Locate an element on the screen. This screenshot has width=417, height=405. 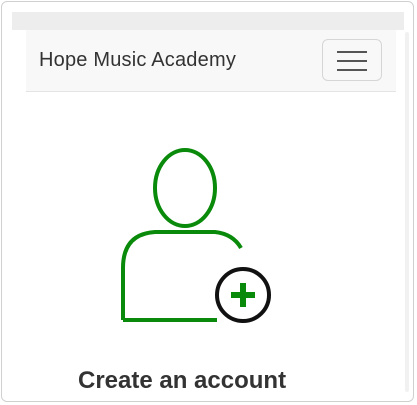
navbar: Hope Music Academy is located at coordinates (211, 61).